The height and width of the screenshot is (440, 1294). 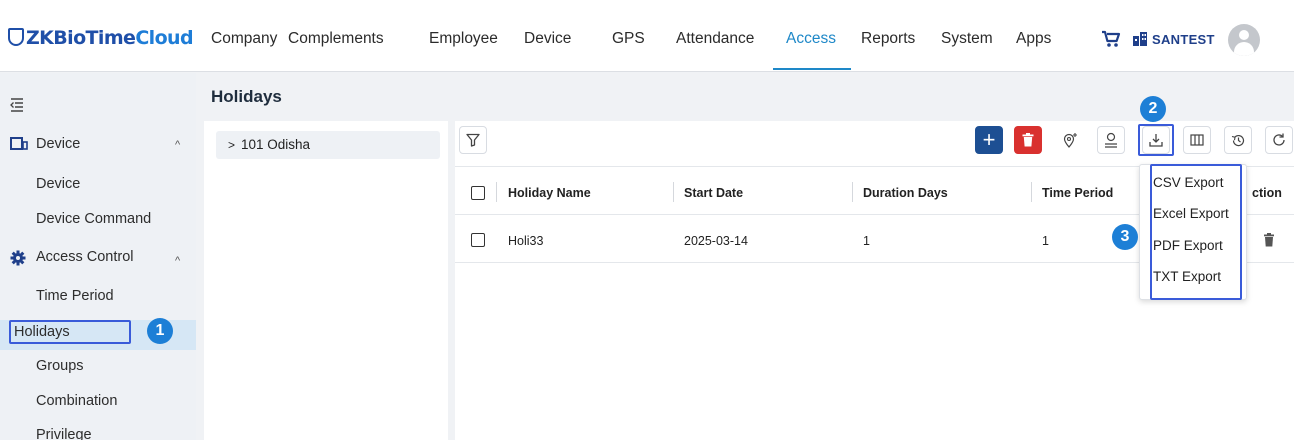 I want to click on sidebar-item-groups: Groups, so click(x=60, y=366).